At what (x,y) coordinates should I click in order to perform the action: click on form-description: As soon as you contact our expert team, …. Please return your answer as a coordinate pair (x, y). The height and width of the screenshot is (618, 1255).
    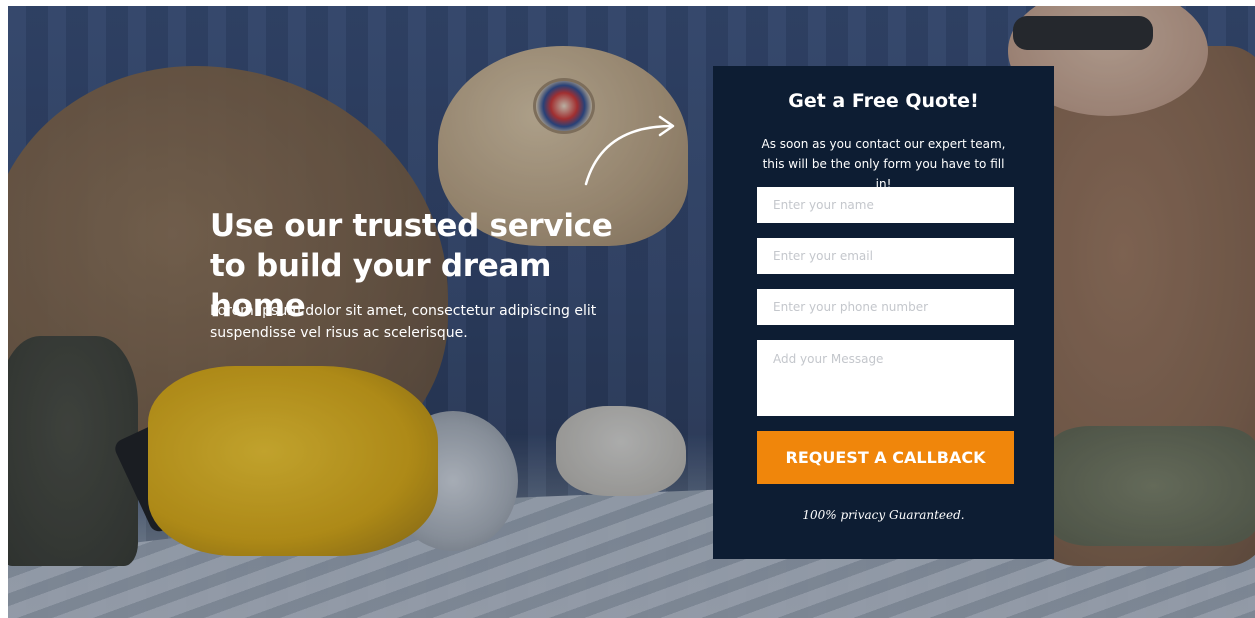
    Looking at the image, I should click on (883, 164).